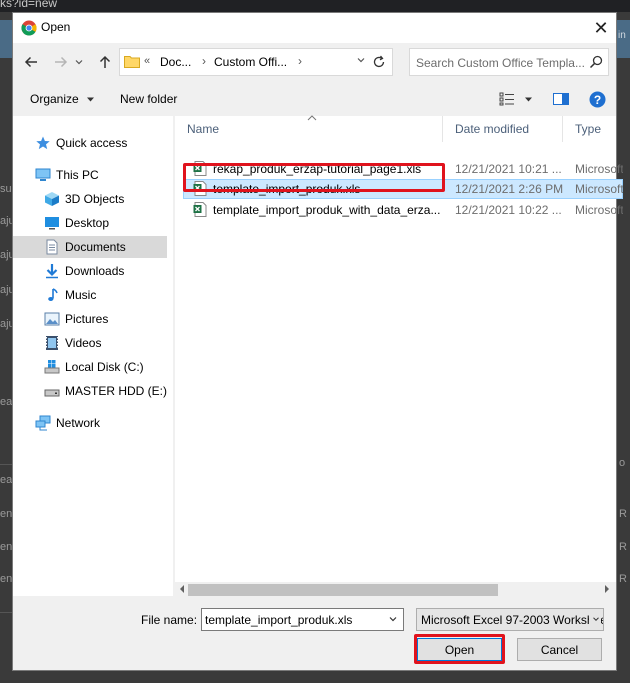 Image resolution: width=630 pixels, height=683 pixels. What do you see at coordinates (62, 99) in the screenshot?
I see `organize-menu: Organize` at bounding box center [62, 99].